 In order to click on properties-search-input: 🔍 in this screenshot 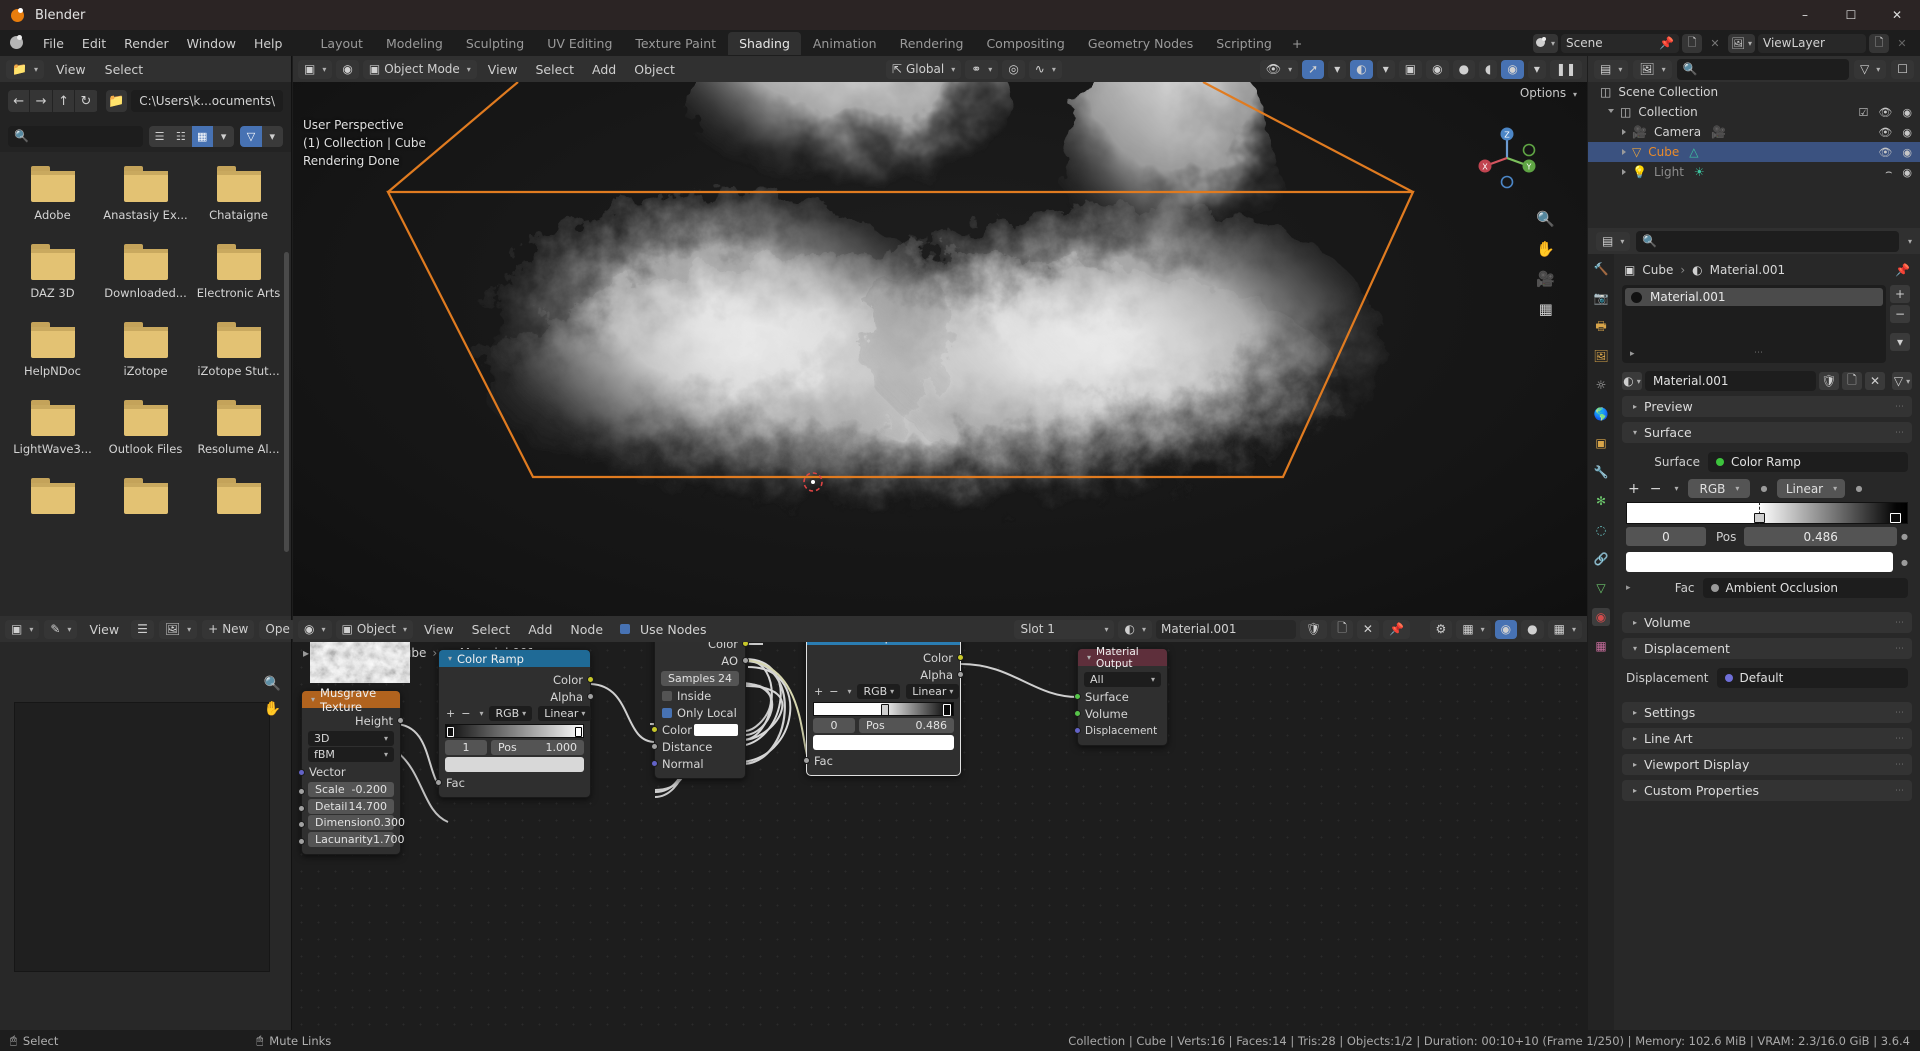, I will do `click(1767, 241)`.